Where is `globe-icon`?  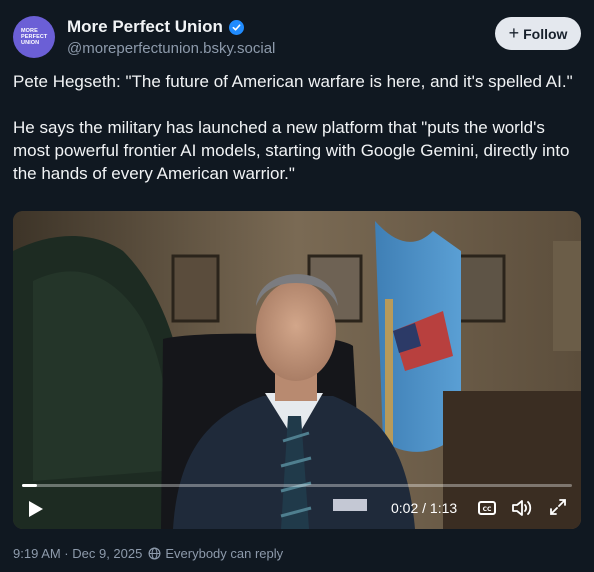 globe-icon is located at coordinates (154, 553).